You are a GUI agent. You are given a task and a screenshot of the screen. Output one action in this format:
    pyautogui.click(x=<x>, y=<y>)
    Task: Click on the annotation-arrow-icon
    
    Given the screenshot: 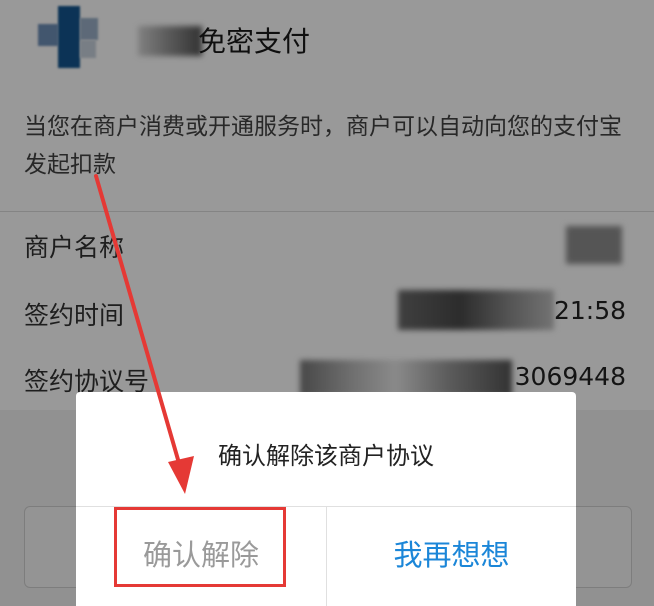 What is the action you would take?
    pyautogui.click(x=144, y=334)
    